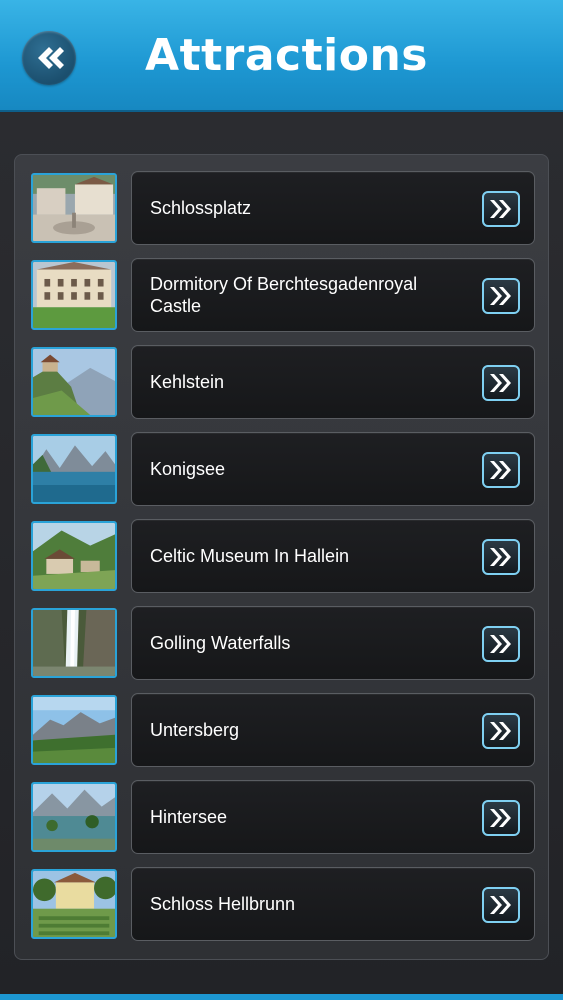  What do you see at coordinates (333, 208) in the screenshot?
I see `list-item-bar: Schlossplatz` at bounding box center [333, 208].